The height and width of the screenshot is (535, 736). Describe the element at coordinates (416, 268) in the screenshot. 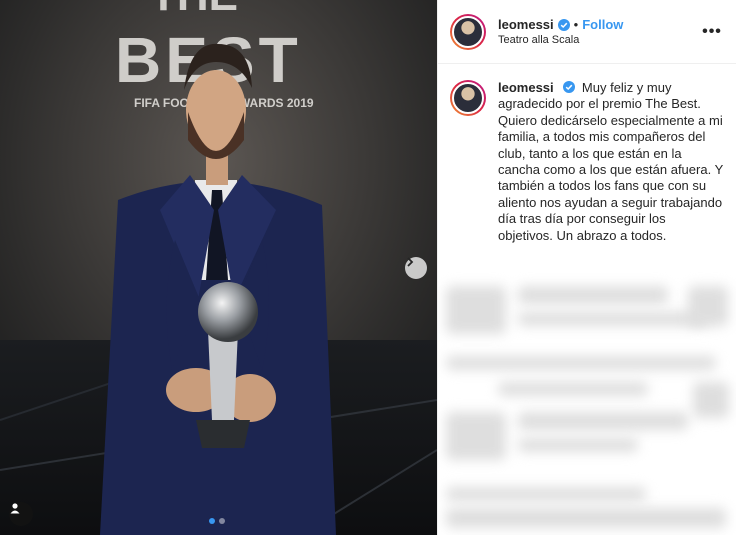

I see `carousel-next-button` at that location.